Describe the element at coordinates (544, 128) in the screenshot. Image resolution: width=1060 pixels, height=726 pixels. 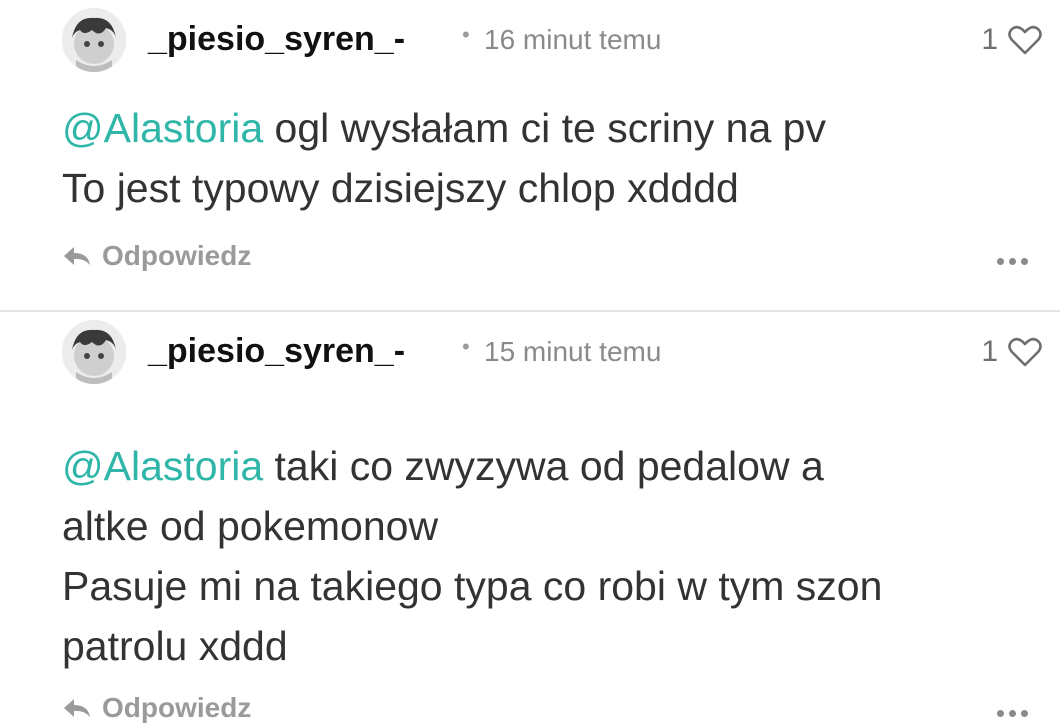
I see `comment-line: ogl wysłałam ci te scriny na pv` at that location.